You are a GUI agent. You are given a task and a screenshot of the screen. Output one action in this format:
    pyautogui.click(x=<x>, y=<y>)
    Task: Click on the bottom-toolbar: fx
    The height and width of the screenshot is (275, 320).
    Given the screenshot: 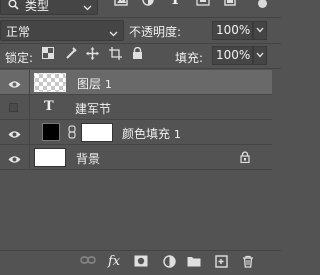 What is the action you would take?
    pyautogui.click(x=140, y=263)
    